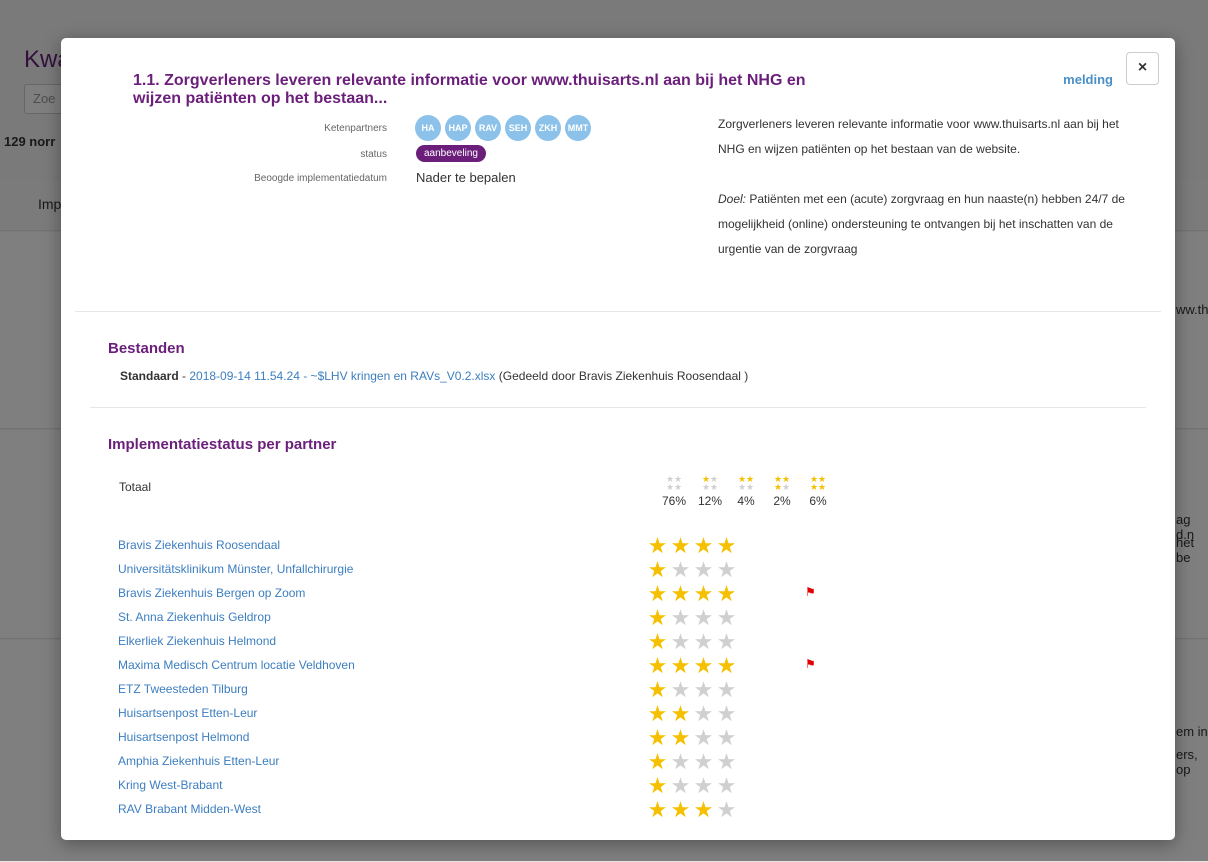 The height and width of the screenshot is (862, 1208). I want to click on chip-zkh: ZKH, so click(548, 128).